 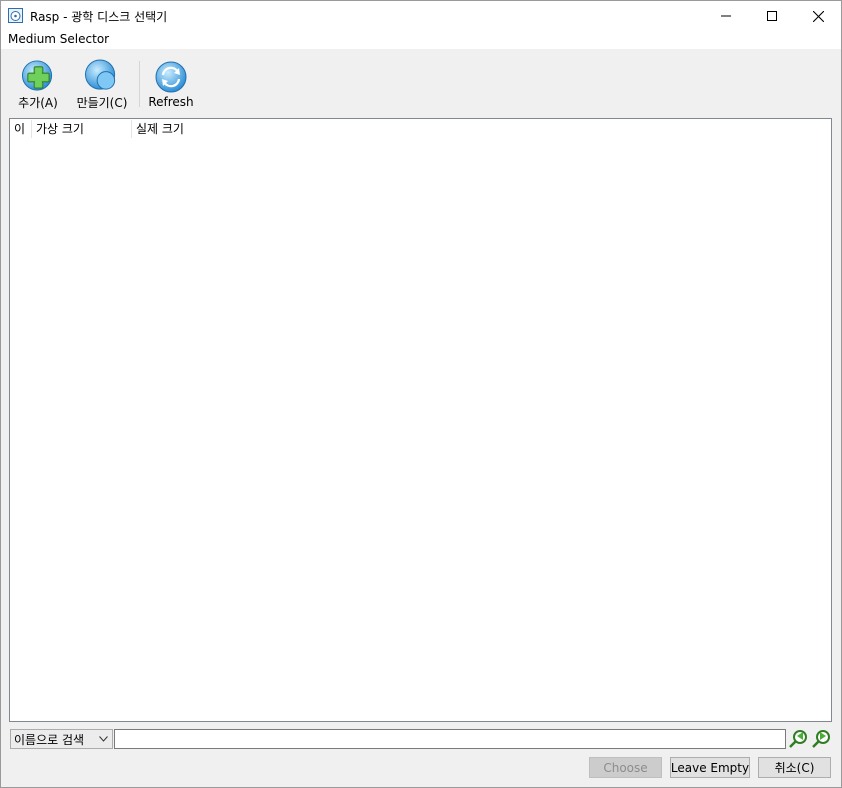 I want to click on dialog-subtitle: Medium Selector, so click(x=59, y=39).